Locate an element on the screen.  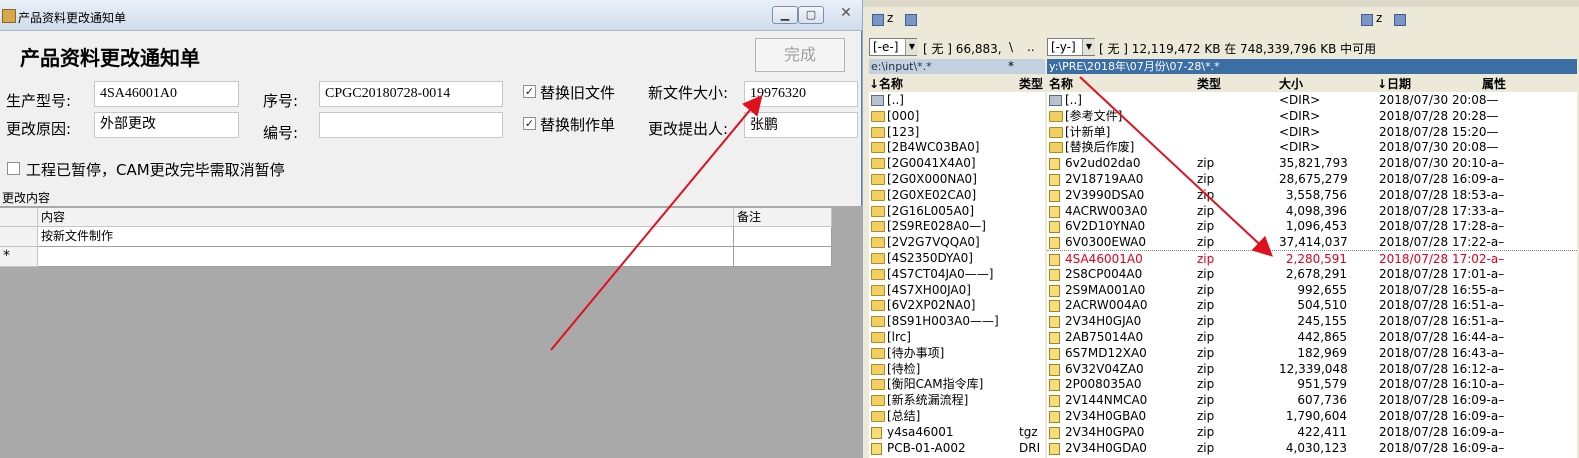
row-header is located at coordinates (19, 237).